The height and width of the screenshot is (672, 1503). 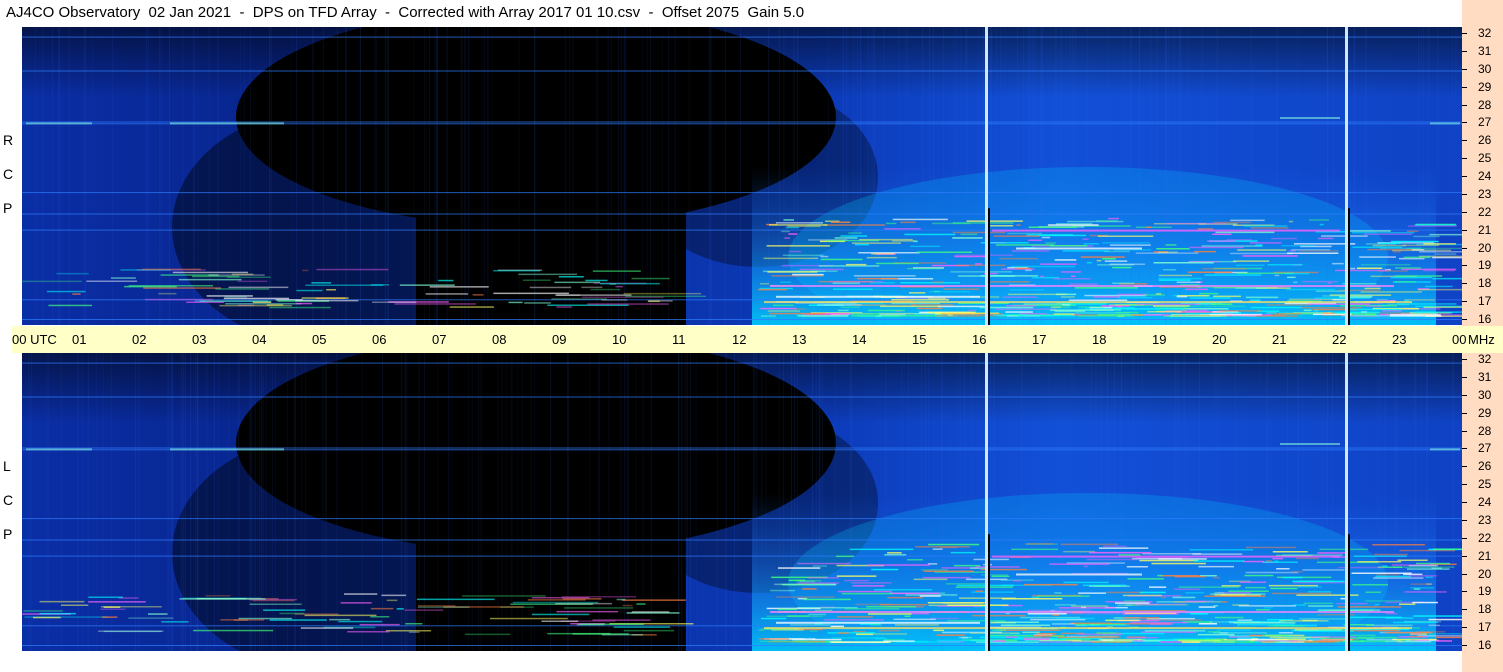 I want to click on time-tick-label: 08, so click(x=499, y=339).